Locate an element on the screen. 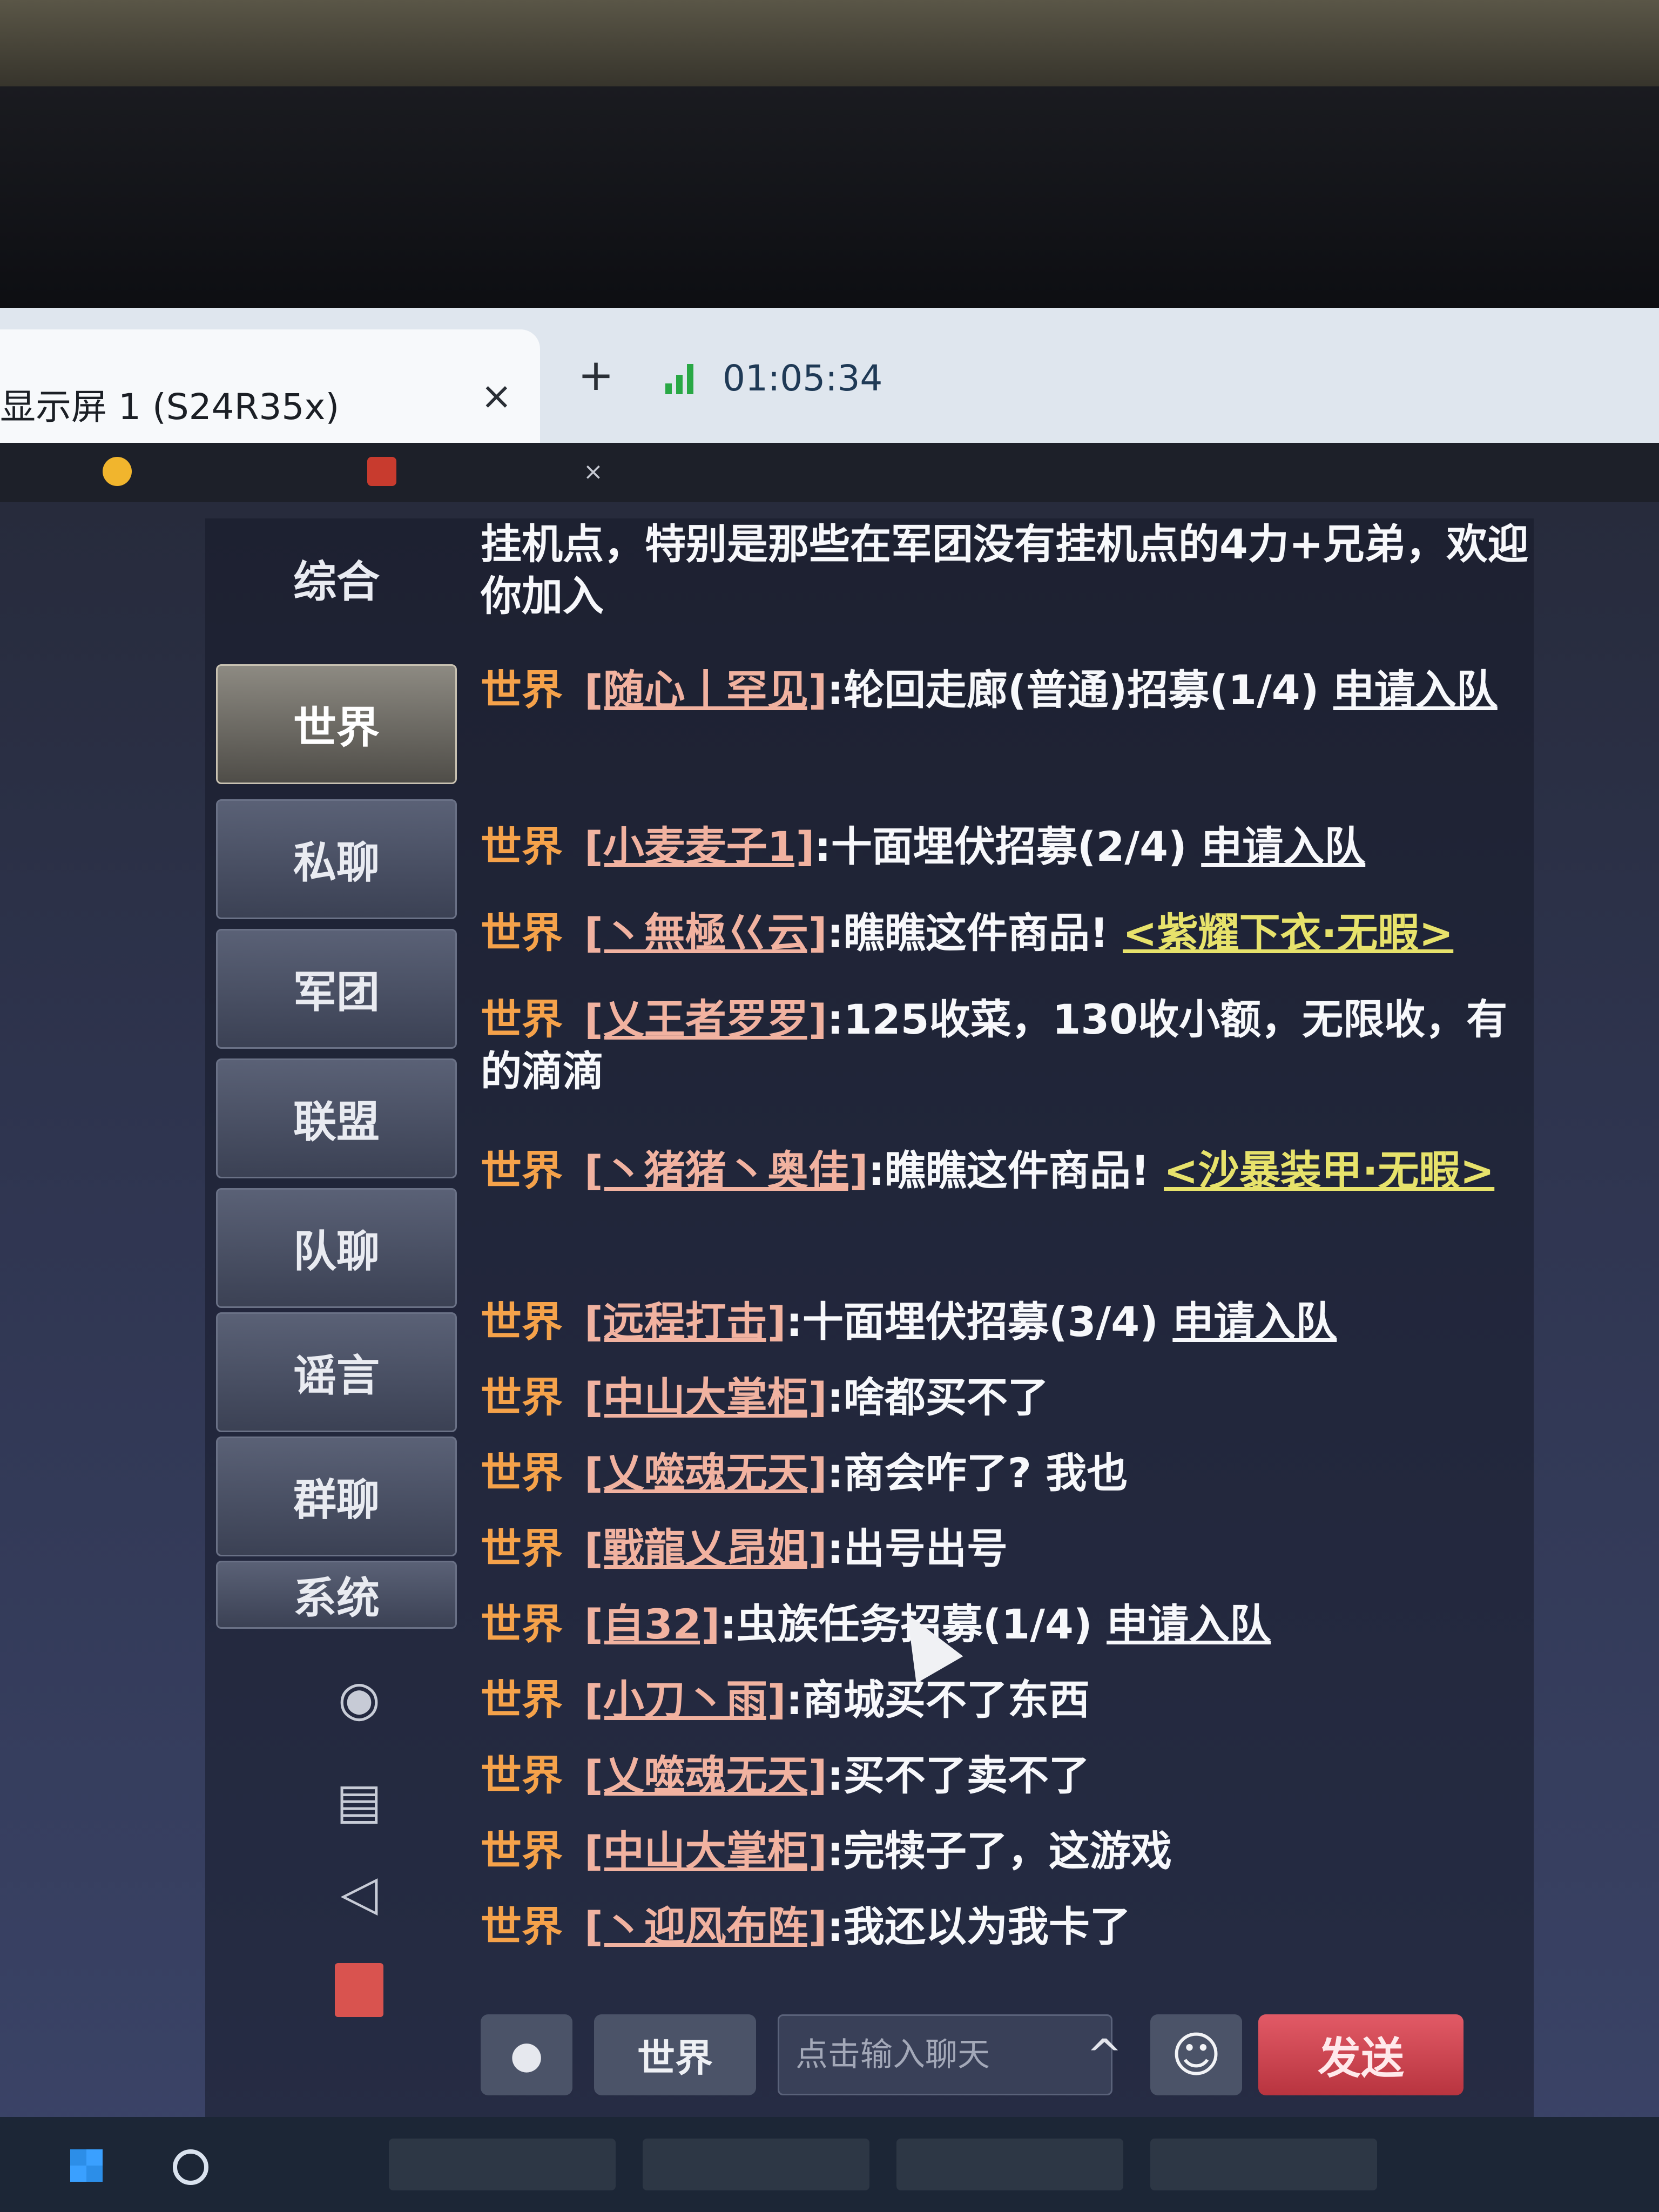 The width and height of the screenshot is (1659, 2212). tab-world: 世界 is located at coordinates (336, 724).